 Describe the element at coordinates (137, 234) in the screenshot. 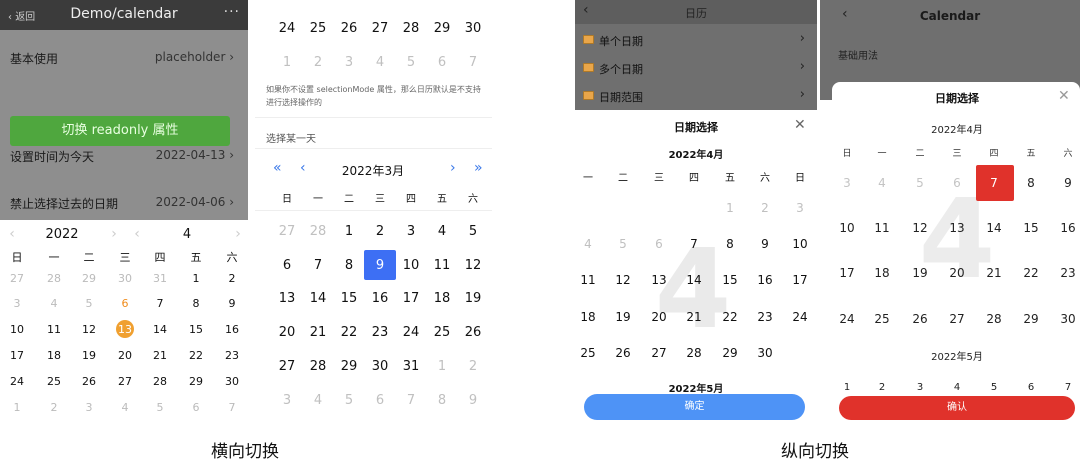

I see `prev-month-icon: ‹` at that location.